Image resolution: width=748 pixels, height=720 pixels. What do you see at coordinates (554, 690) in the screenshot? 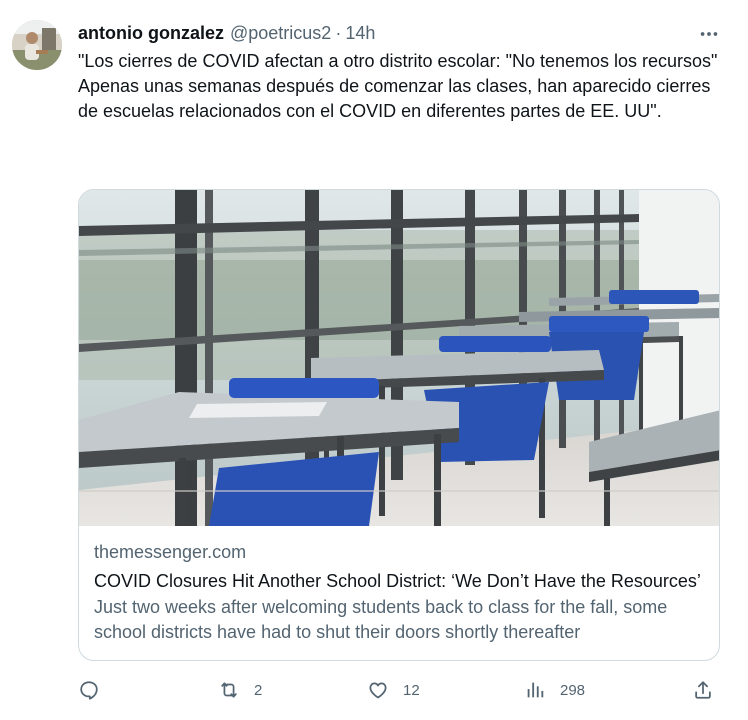
I see `views-button: 298` at bounding box center [554, 690].